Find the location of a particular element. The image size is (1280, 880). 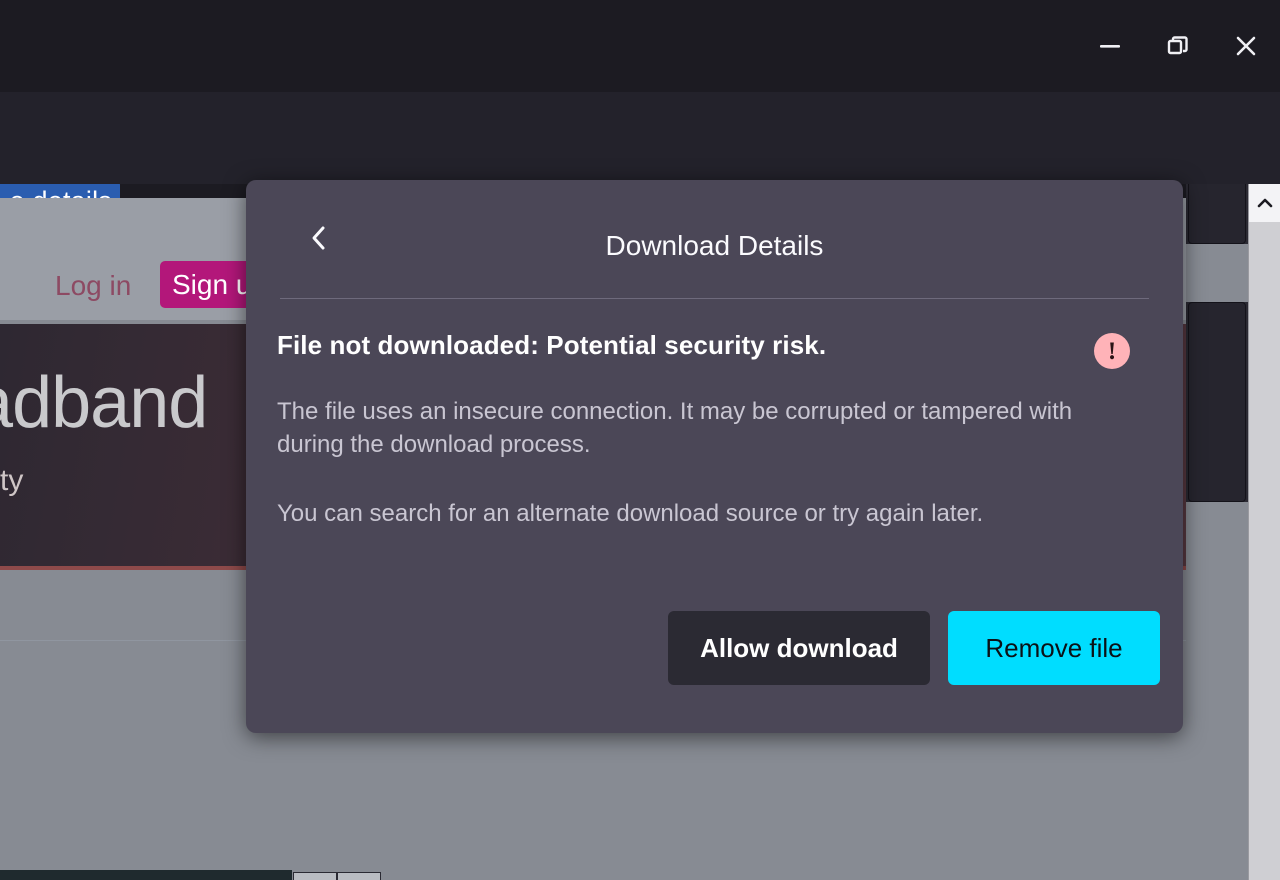

hero-subtitle: iability is located at coordinates (12, 480).